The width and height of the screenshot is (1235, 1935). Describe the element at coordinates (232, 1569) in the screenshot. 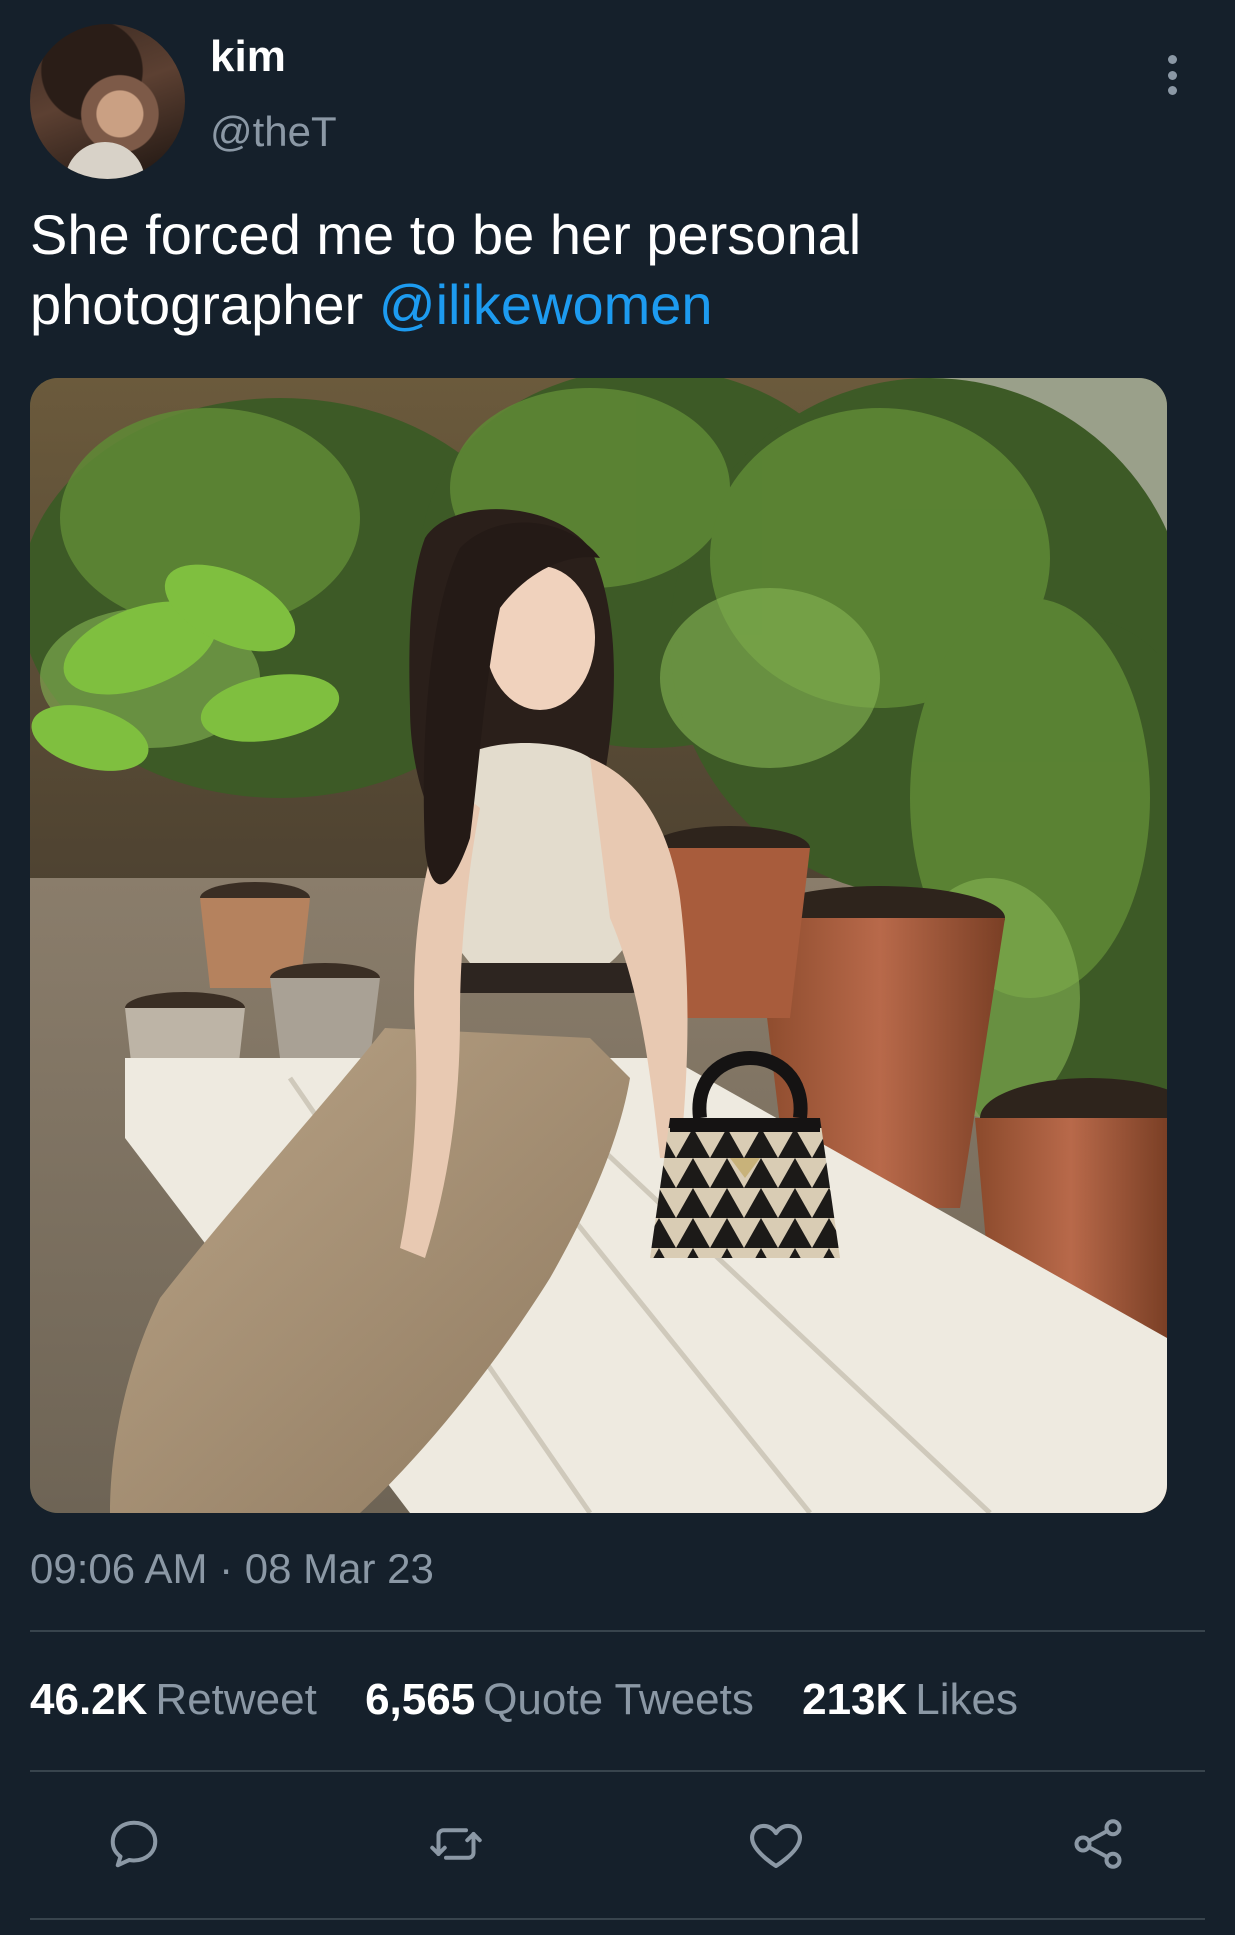

I see `tweet-timestamp: 09:06 AM · 08 Mar 23` at that location.